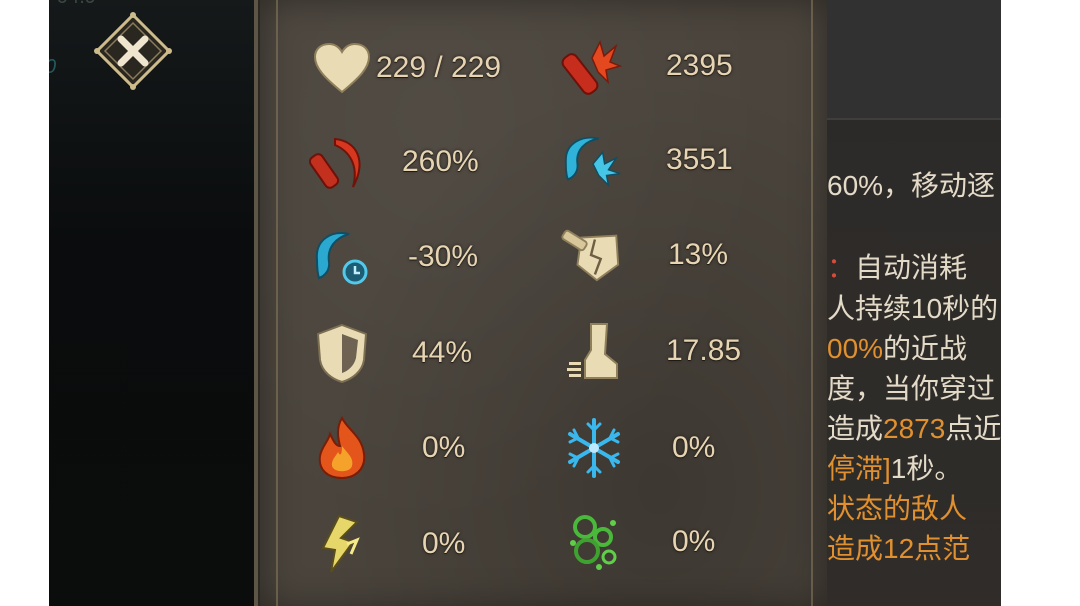 This screenshot has height=606, width=1080. Describe the element at coordinates (442, 352) in the screenshot. I see `stat-defense-value: 44%` at that location.